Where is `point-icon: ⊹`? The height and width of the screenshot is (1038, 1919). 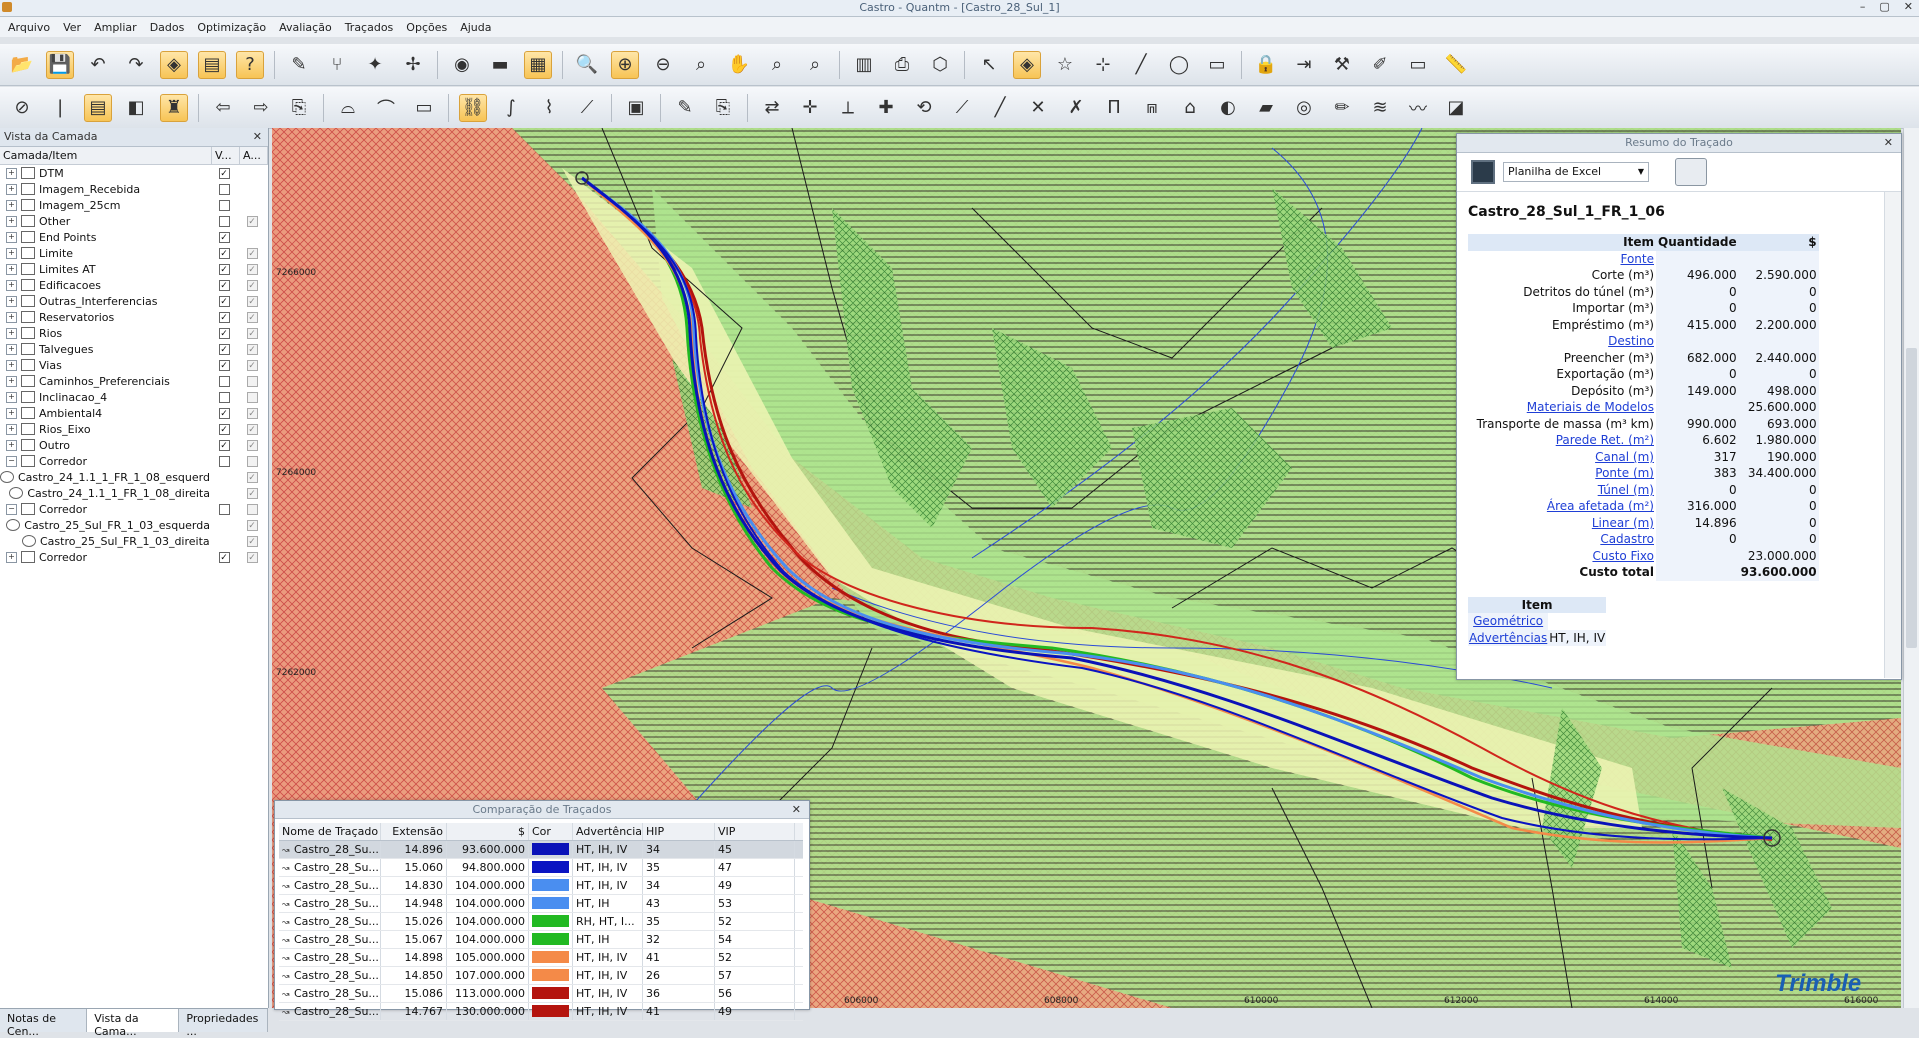 point-icon: ⊹ is located at coordinates (1103, 65).